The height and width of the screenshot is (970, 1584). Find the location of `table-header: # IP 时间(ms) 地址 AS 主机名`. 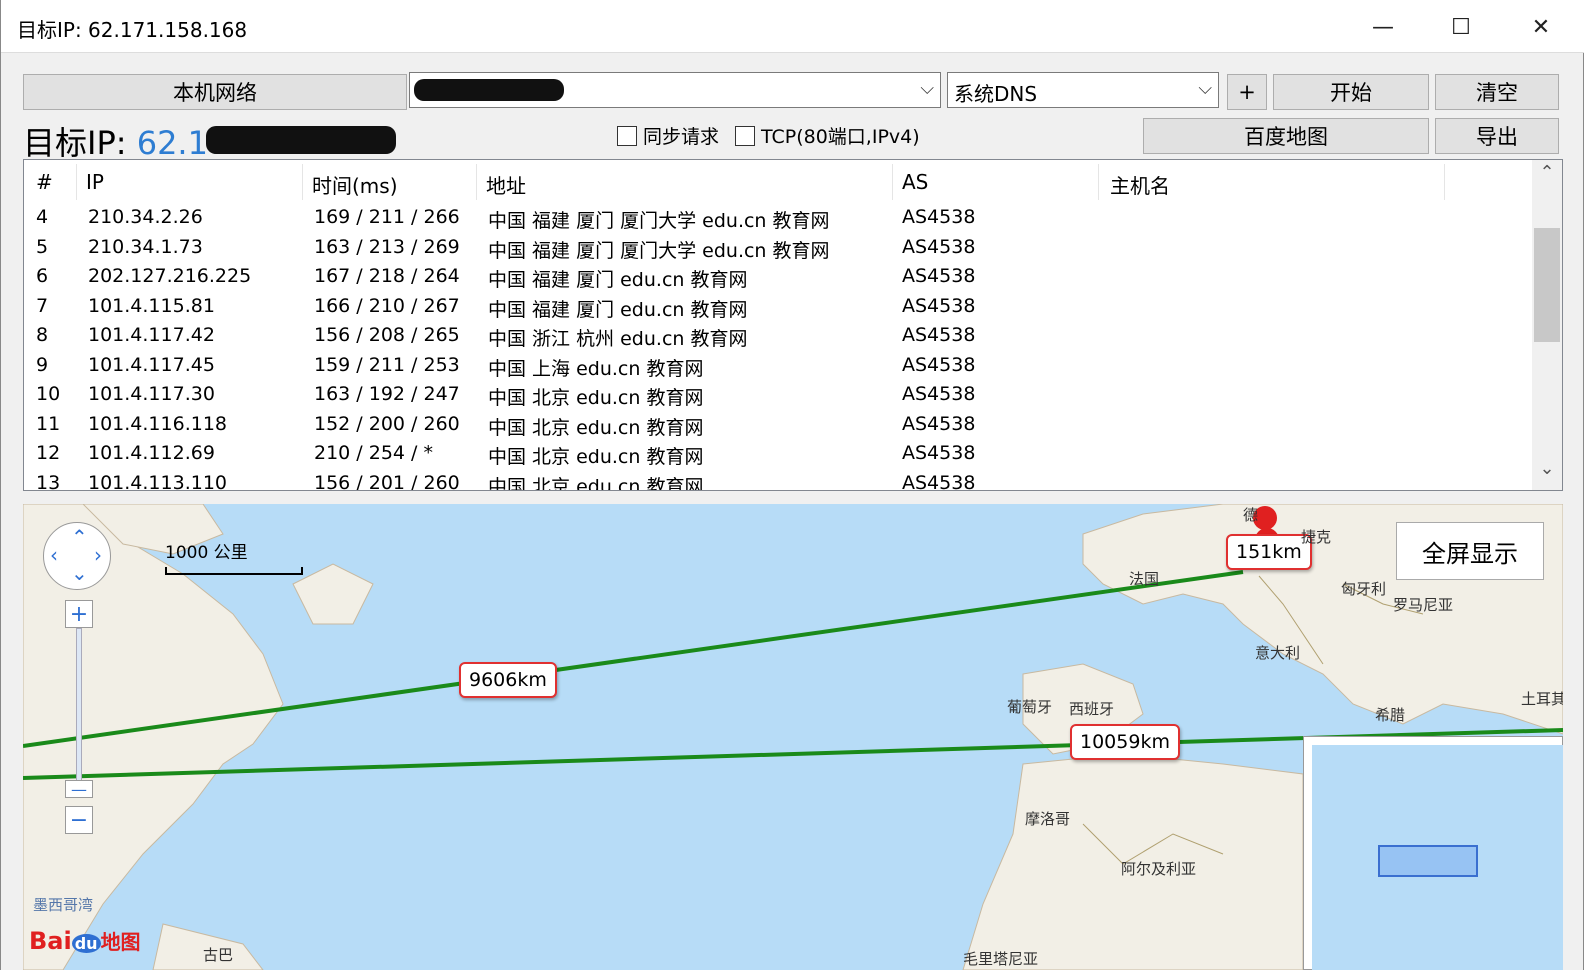

table-header: # IP 时间(ms) 地址 AS 主机名 is located at coordinates (779, 182).